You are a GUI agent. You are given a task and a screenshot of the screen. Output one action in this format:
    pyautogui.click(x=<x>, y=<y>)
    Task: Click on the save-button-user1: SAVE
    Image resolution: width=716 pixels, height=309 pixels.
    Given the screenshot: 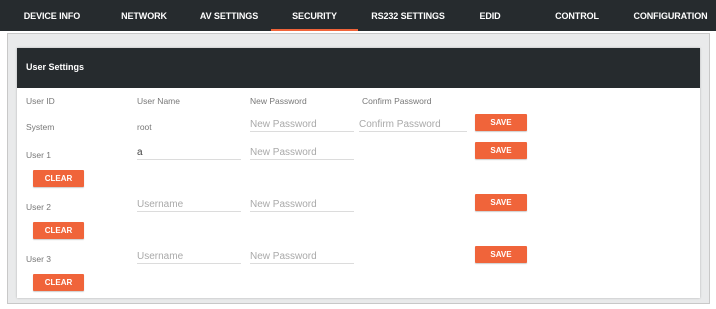 What is the action you would take?
    pyautogui.click(x=501, y=150)
    